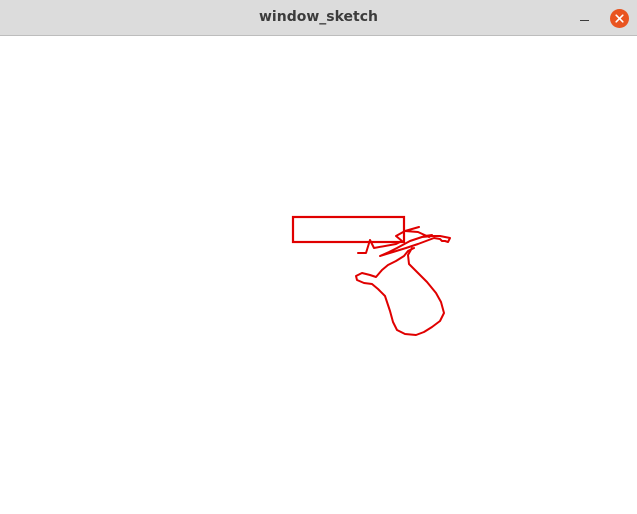 This screenshot has width=637, height=514. I want to click on minimize-icon, so click(584, 20).